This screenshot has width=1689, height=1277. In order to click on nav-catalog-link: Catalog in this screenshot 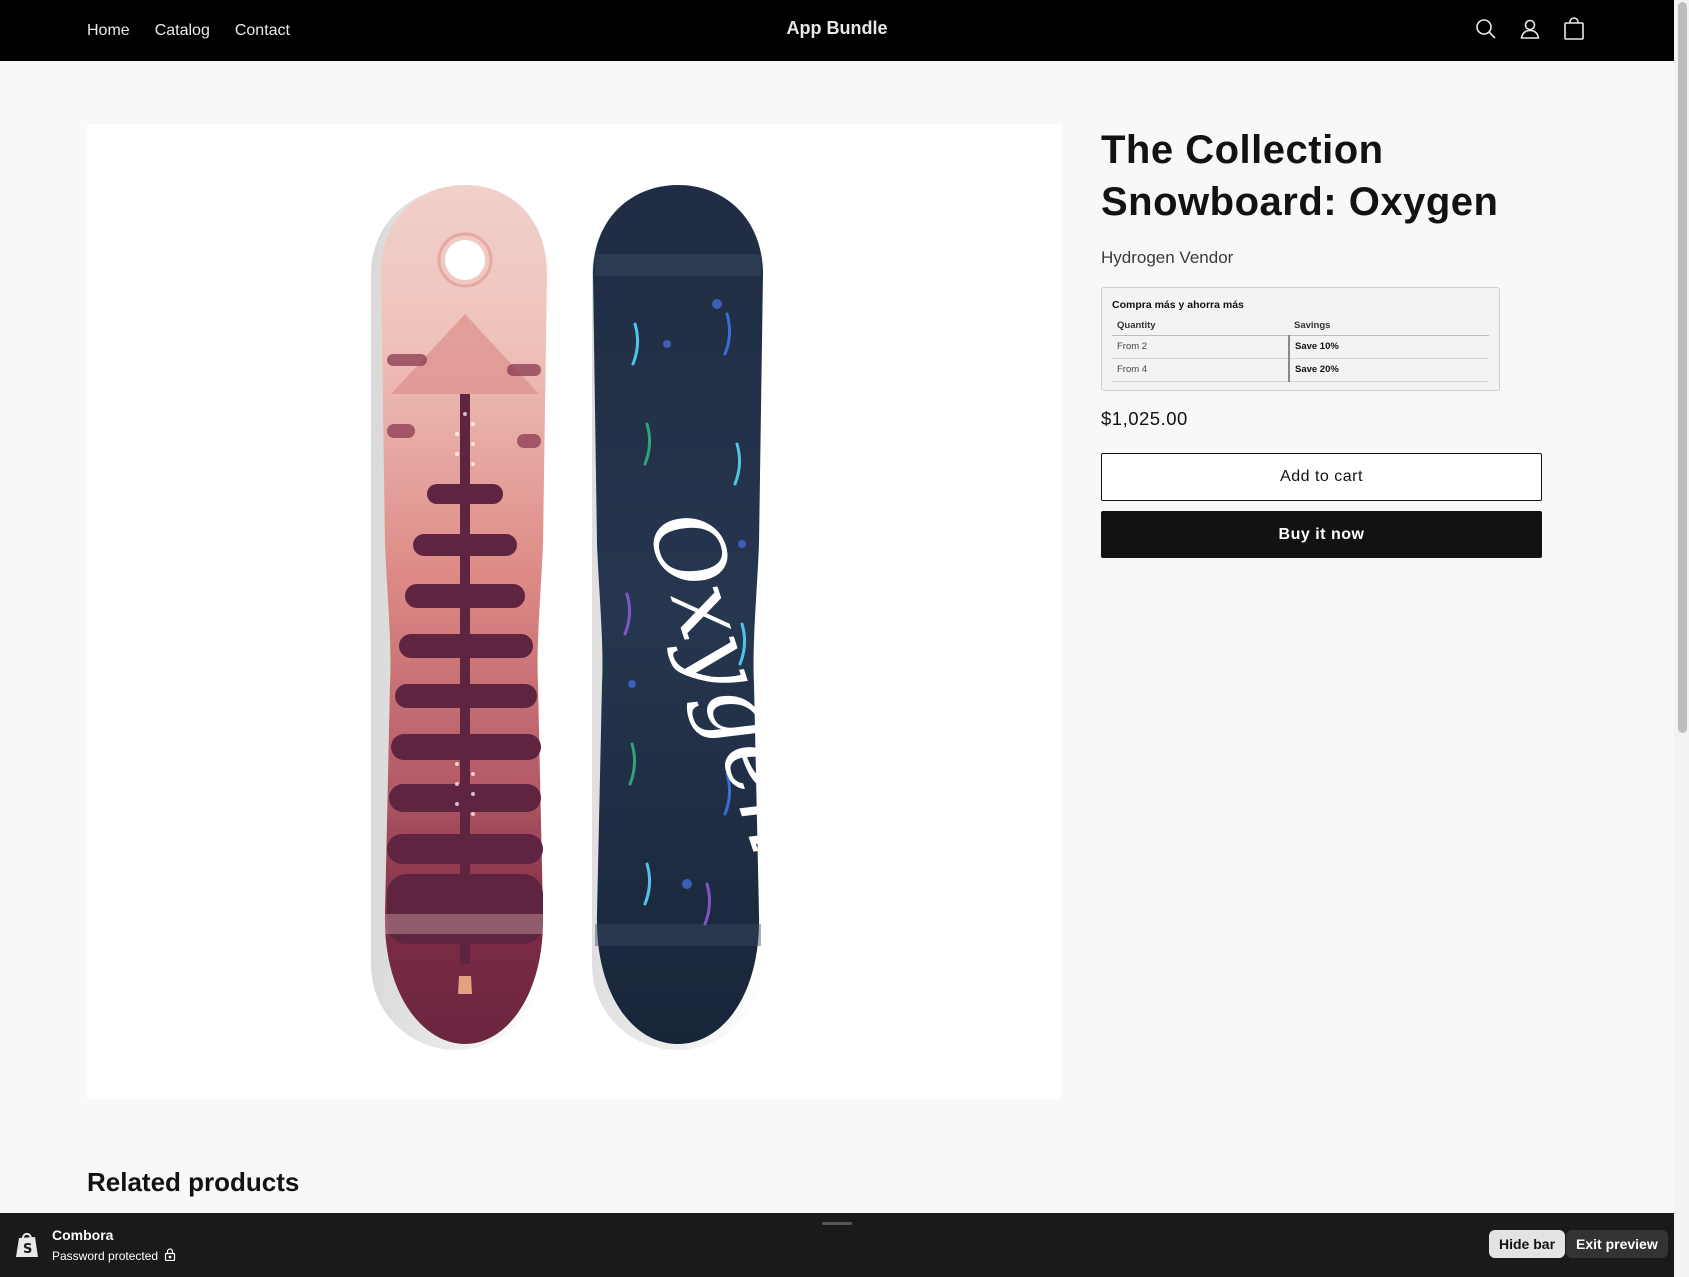, I will do `click(182, 31)`.